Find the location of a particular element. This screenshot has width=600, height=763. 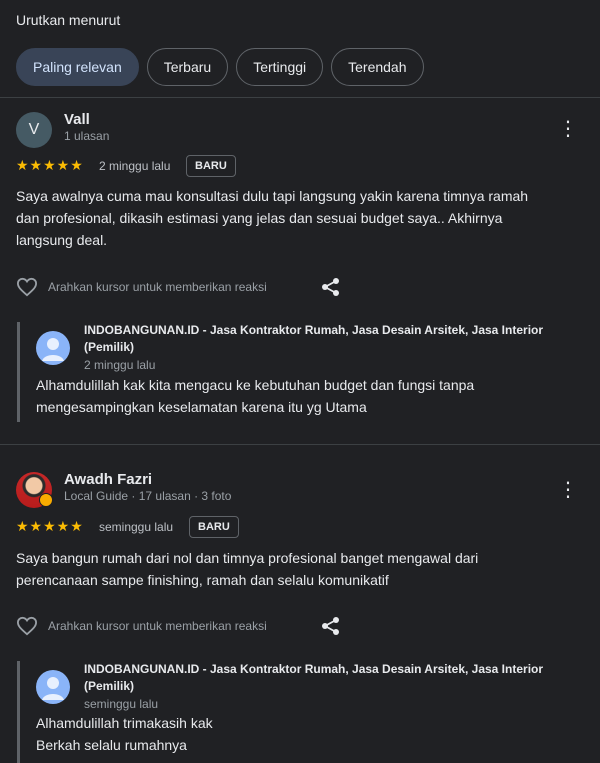

review-author-meta: Local Guide · 17 ulasan · 3 foto is located at coordinates (148, 496).